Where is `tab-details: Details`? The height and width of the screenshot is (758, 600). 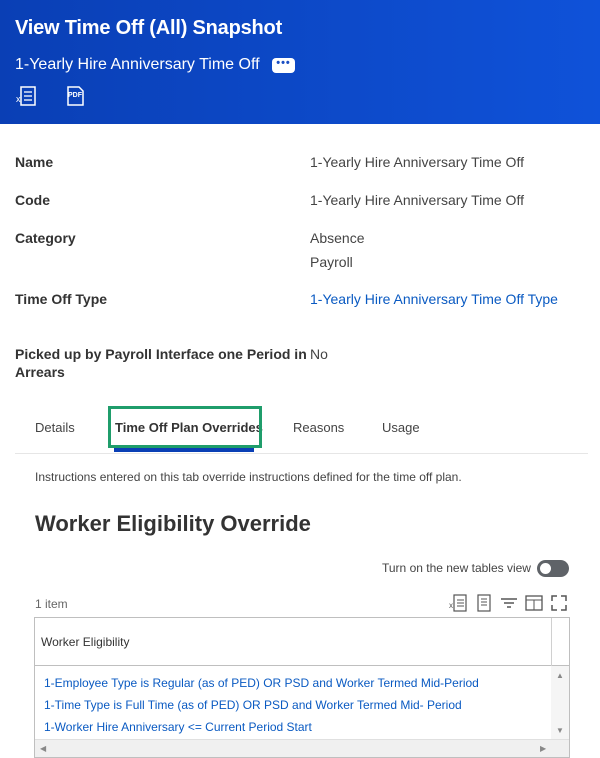
tab-details: Details is located at coordinates (55, 427).